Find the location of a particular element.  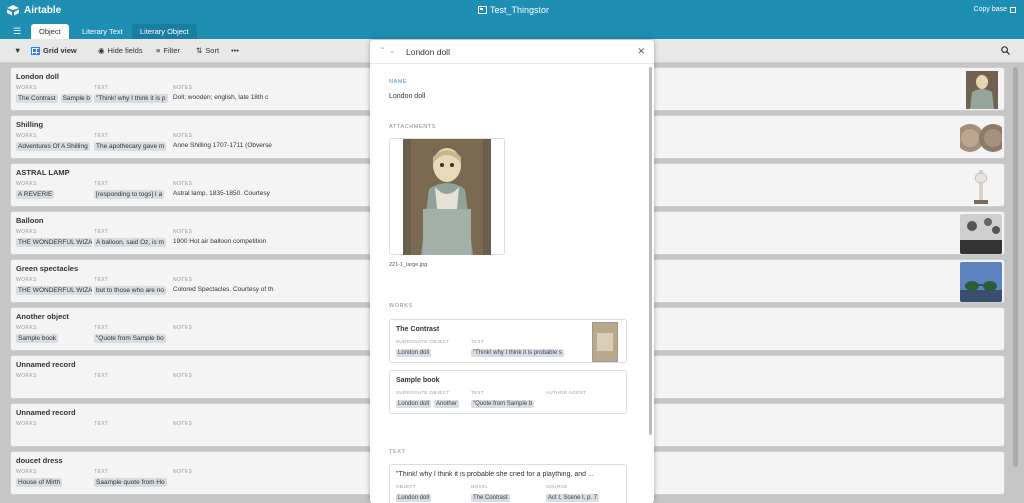

notes-value: Astral lamp, 1835-1850. Courtesy is located at coordinates (221, 193).